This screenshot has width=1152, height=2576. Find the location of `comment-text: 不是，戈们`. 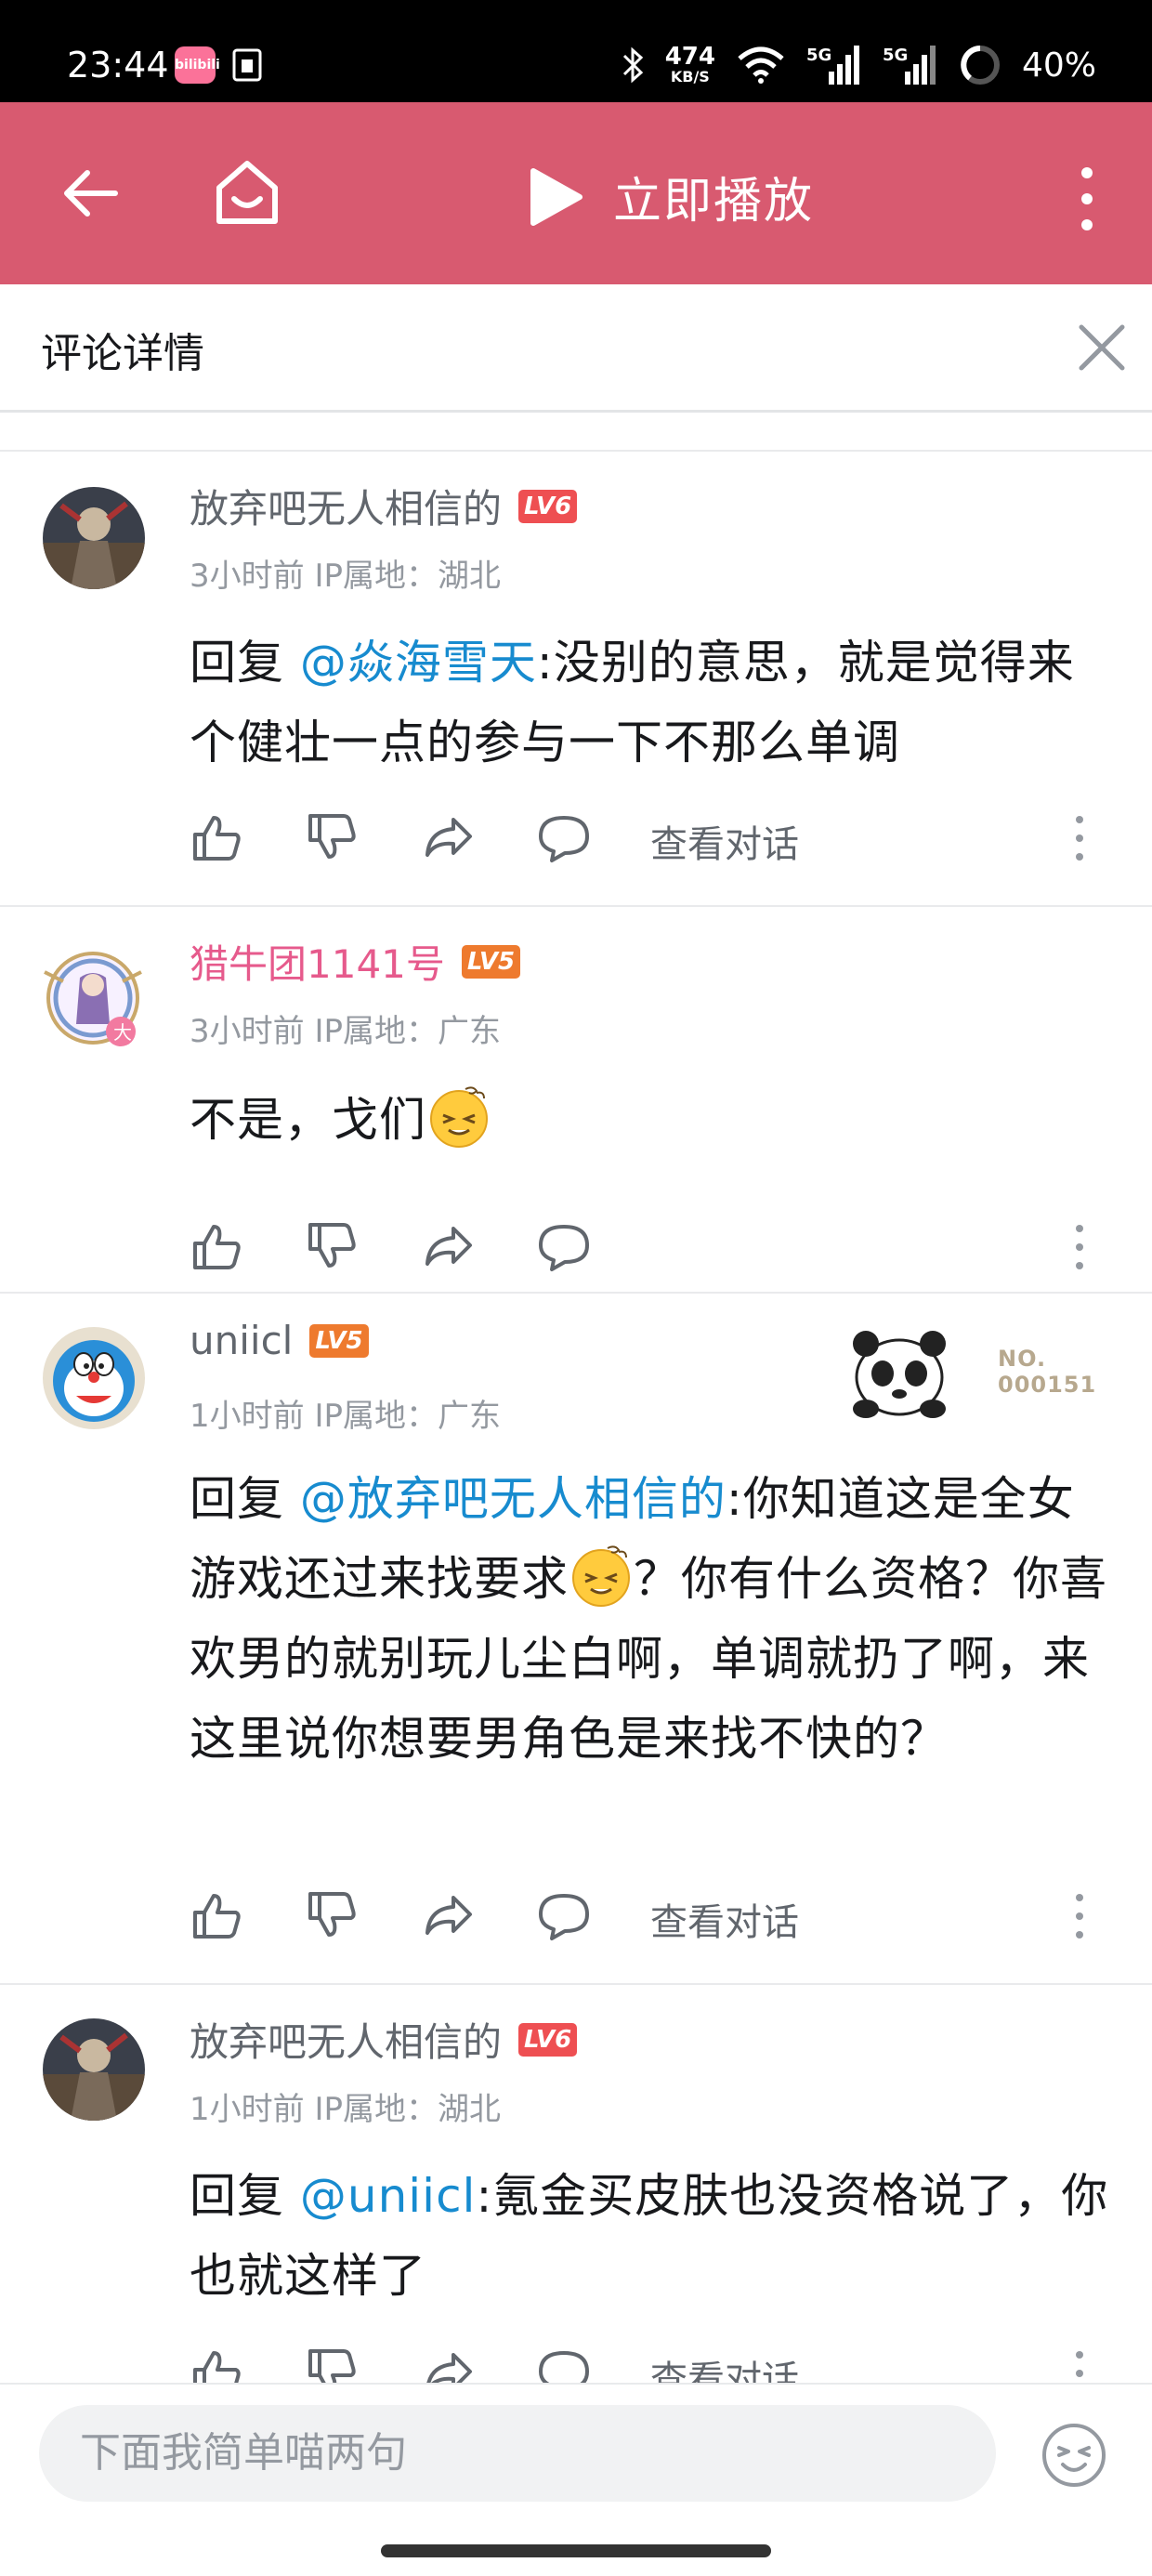

comment-text: 不是，戈们 is located at coordinates (654, 1120).